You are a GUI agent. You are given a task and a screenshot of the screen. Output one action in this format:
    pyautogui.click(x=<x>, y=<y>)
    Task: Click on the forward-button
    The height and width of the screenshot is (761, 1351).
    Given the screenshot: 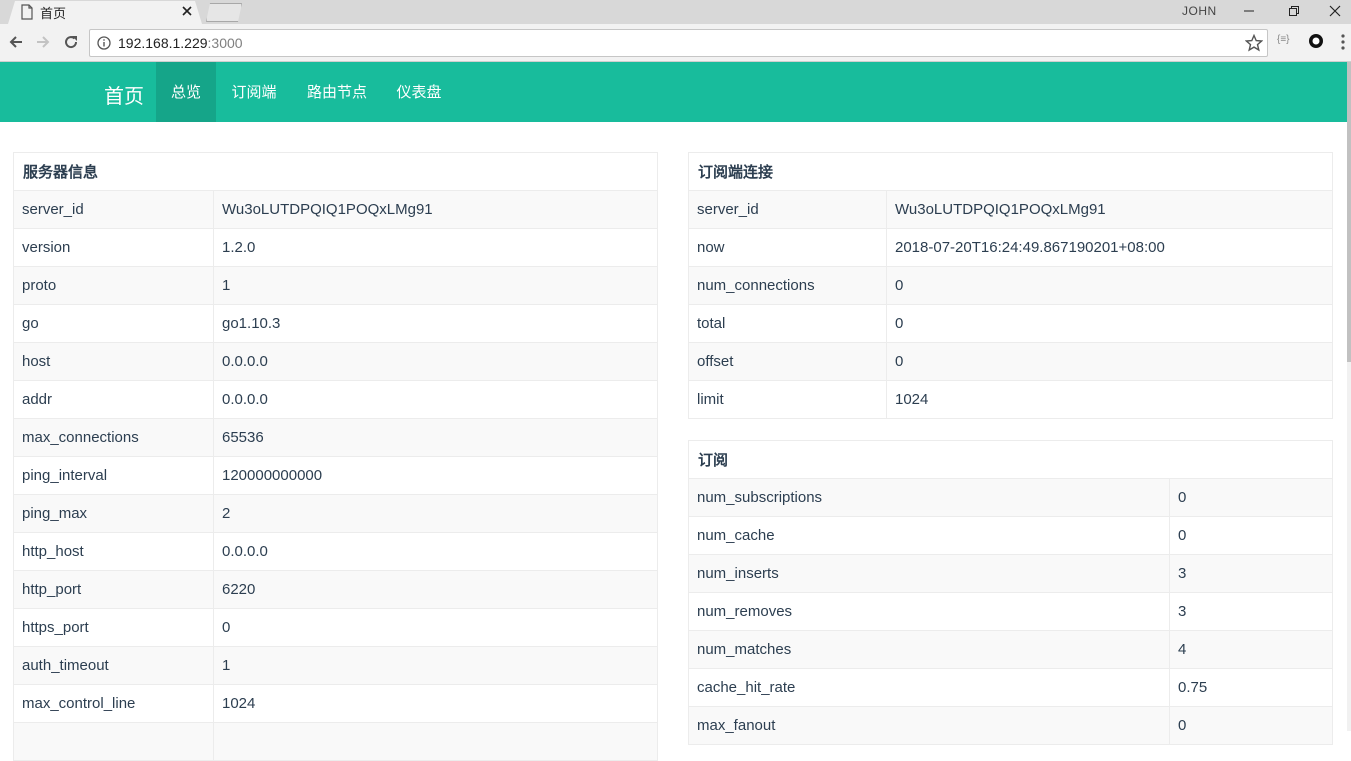 What is the action you would take?
    pyautogui.click(x=43, y=42)
    